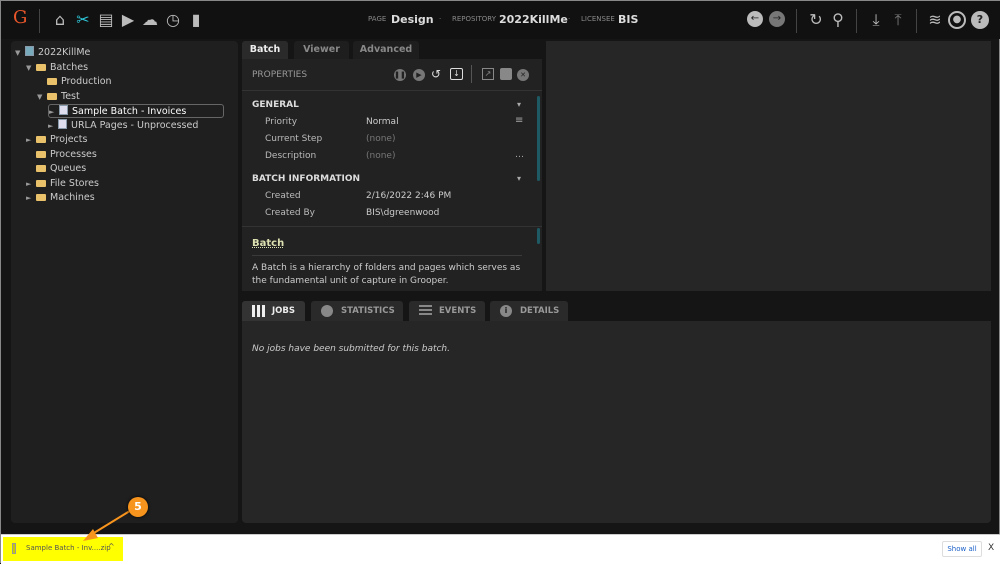  What do you see at coordinates (294, 139) in the screenshot?
I see `property-label: Current Step` at bounding box center [294, 139].